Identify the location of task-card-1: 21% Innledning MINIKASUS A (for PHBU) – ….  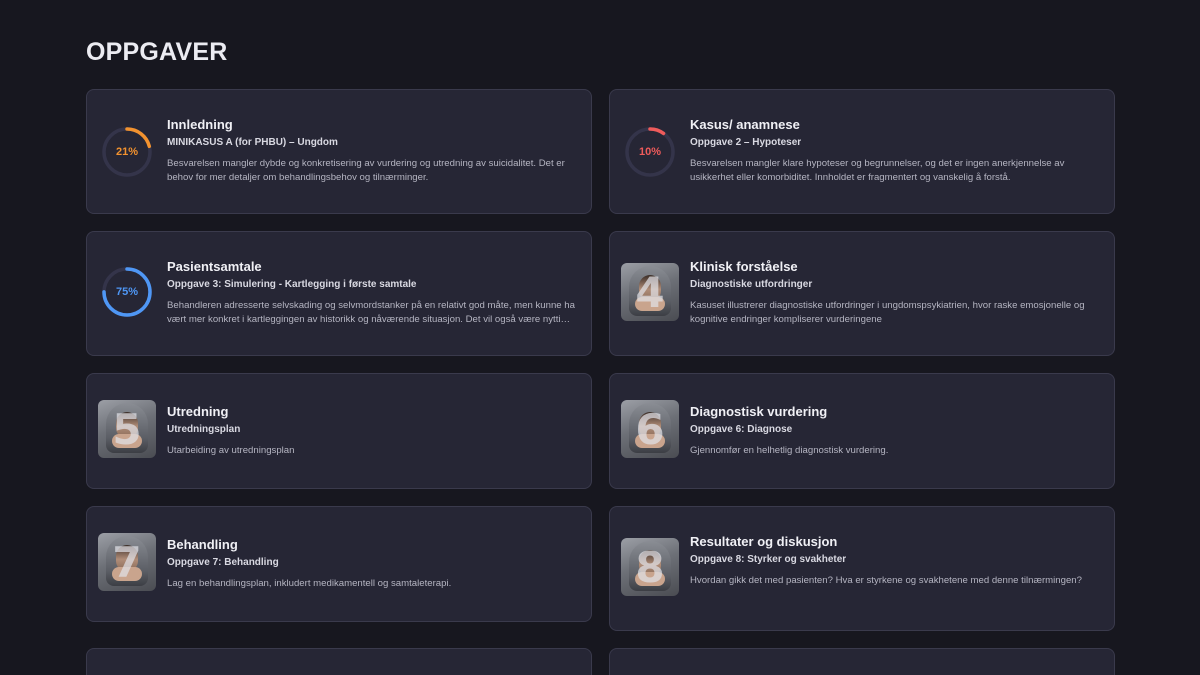
(339, 151).